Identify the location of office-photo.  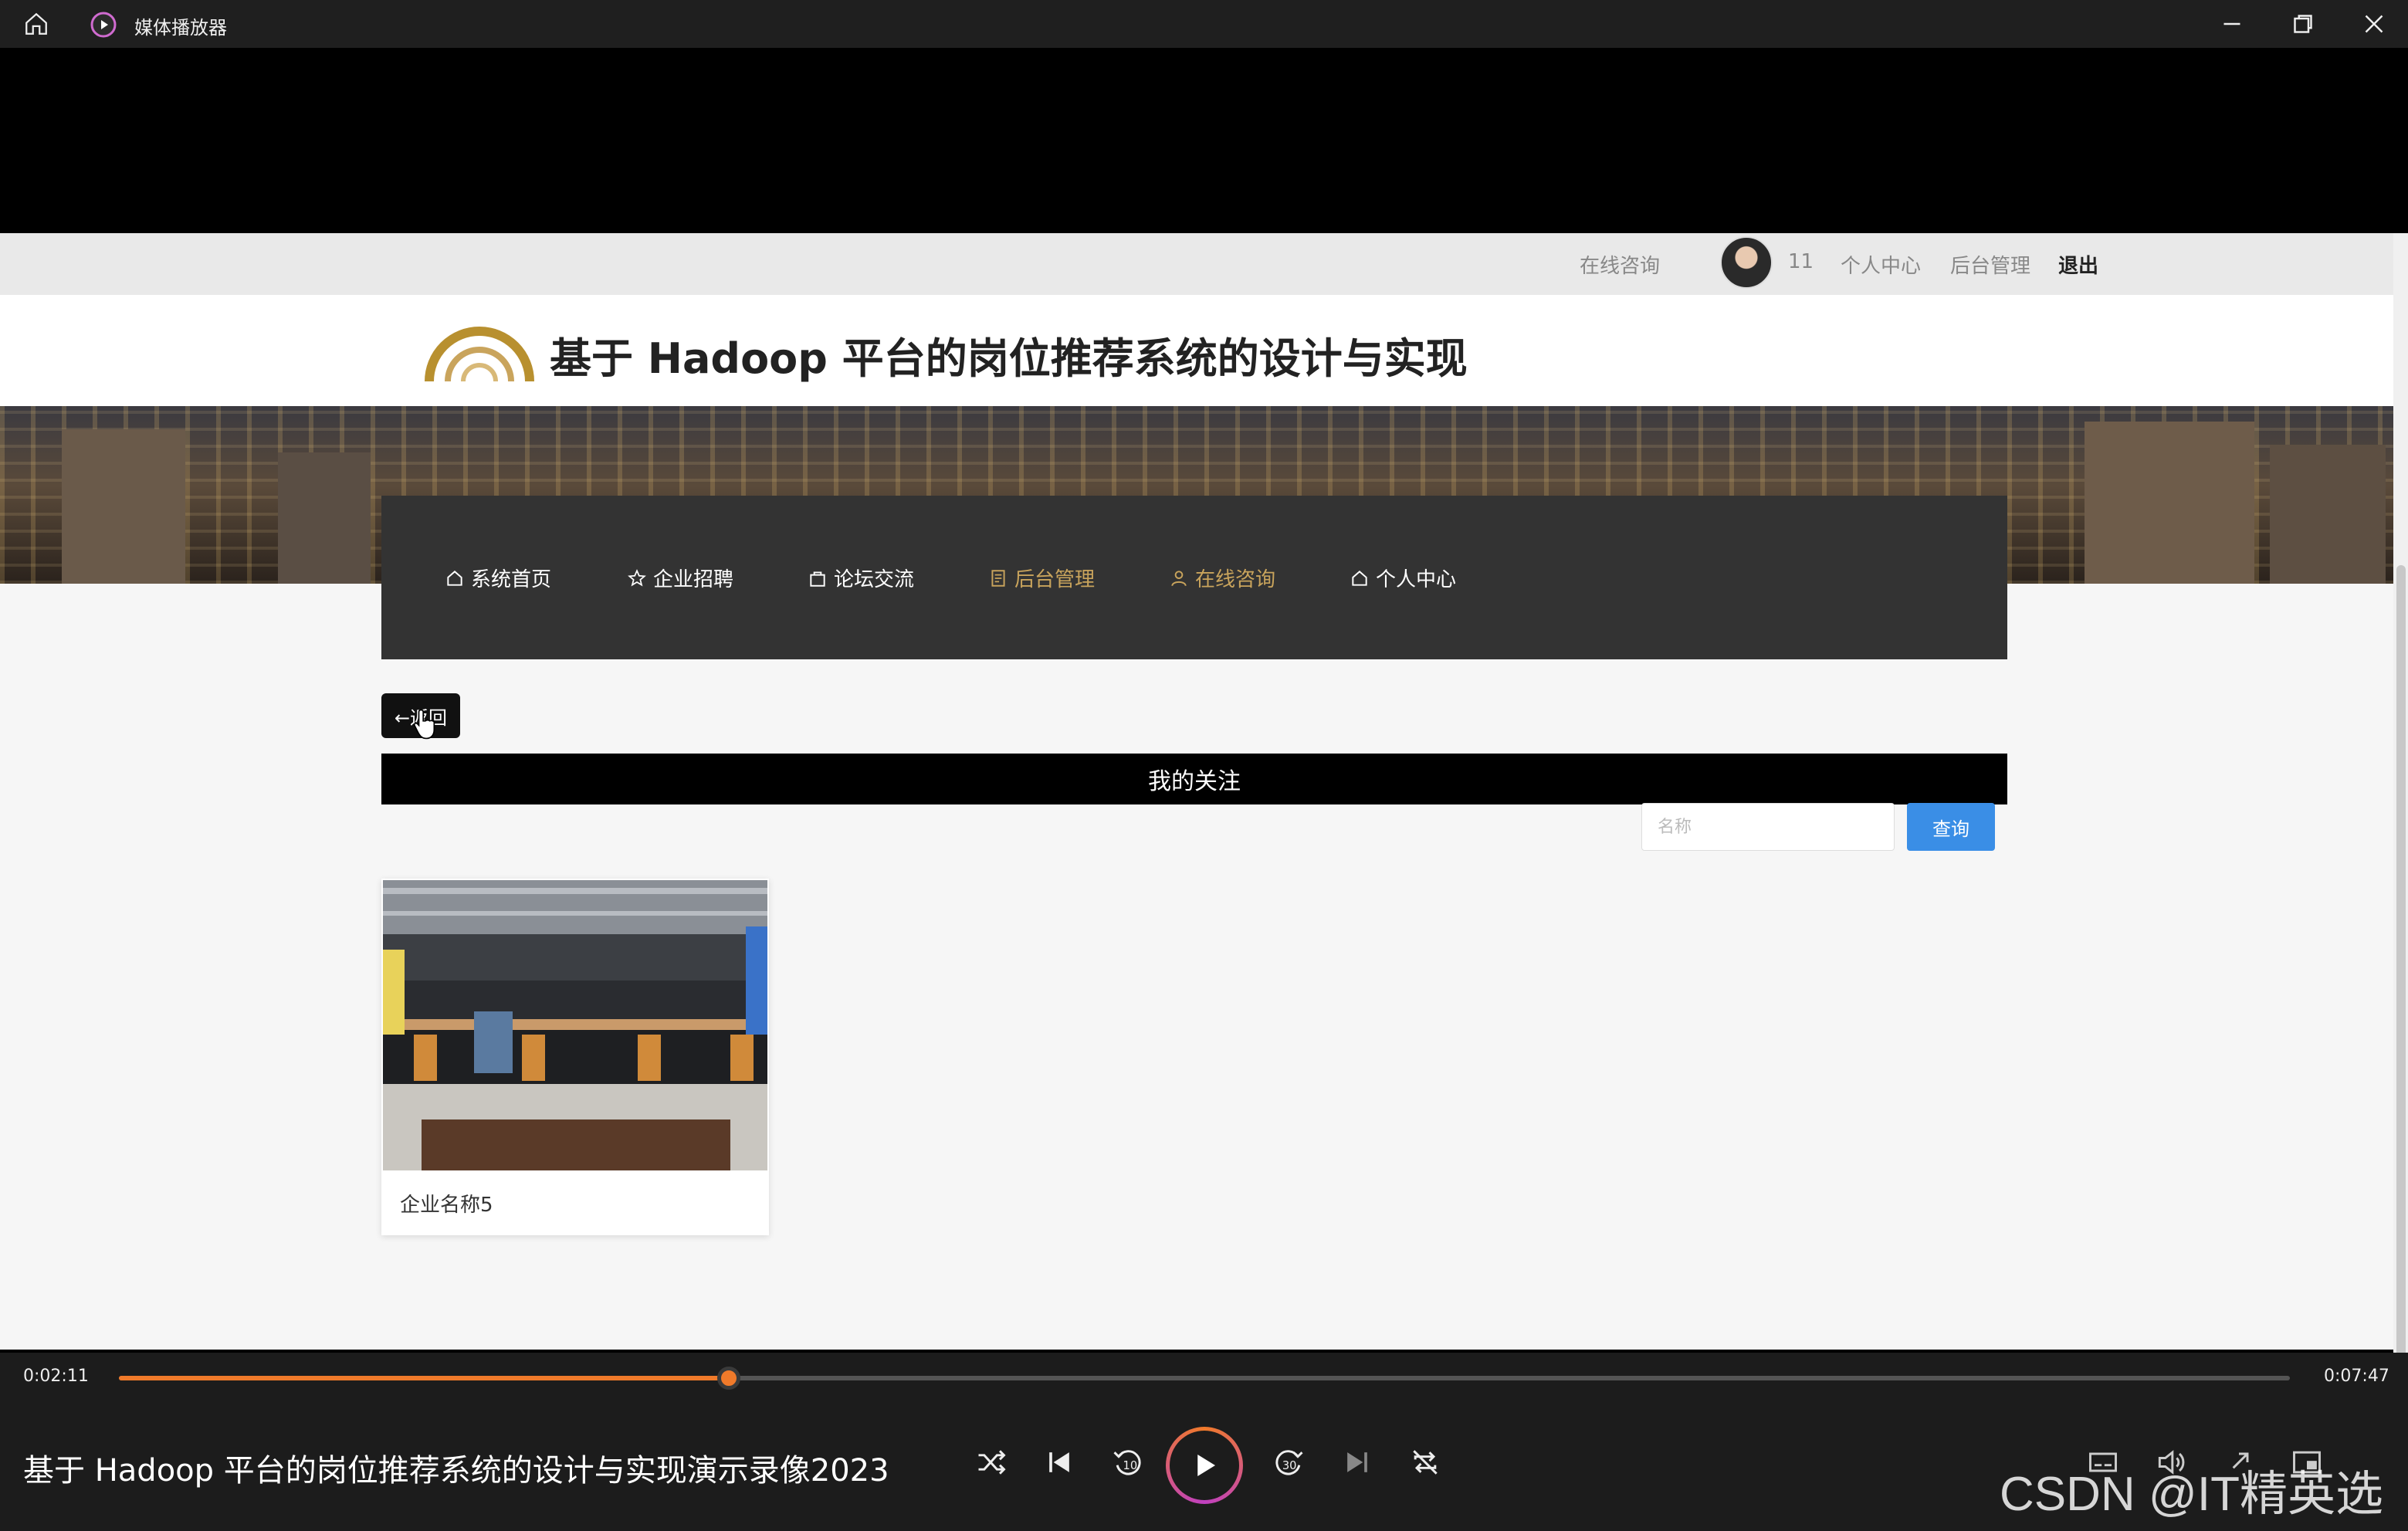
(575, 1025).